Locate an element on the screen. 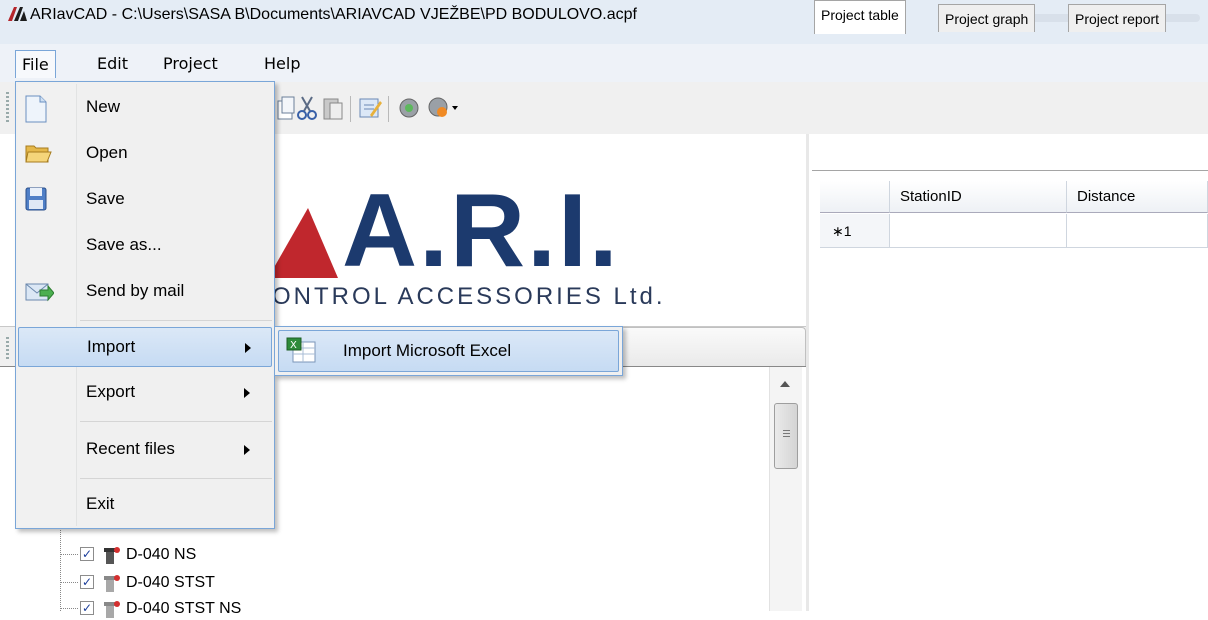  new-document-icon is located at coordinates (36, 109).